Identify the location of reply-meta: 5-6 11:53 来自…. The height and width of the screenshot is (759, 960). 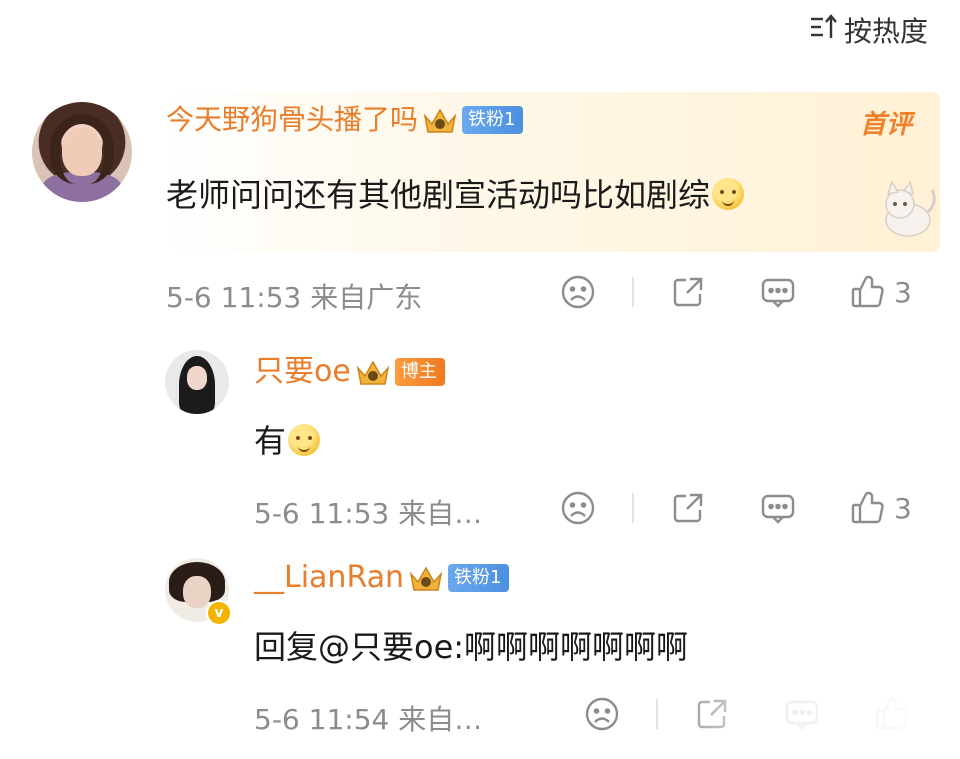
(368, 512).